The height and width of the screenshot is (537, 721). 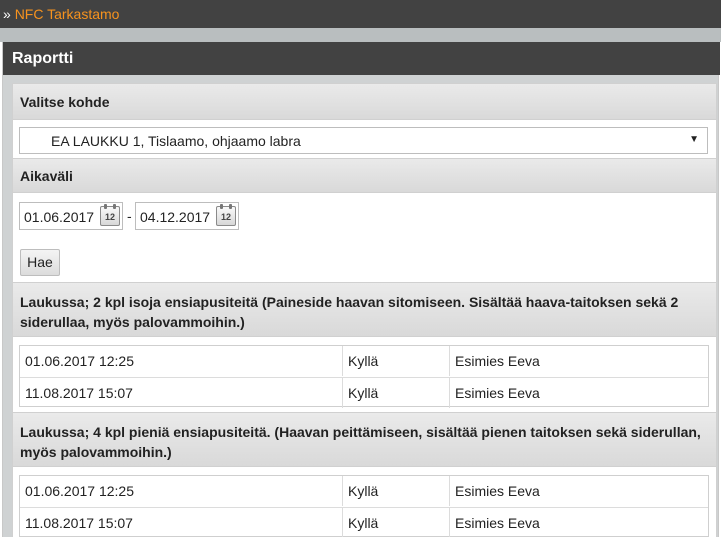 What do you see at coordinates (40, 262) in the screenshot?
I see `search-button: Hae` at bounding box center [40, 262].